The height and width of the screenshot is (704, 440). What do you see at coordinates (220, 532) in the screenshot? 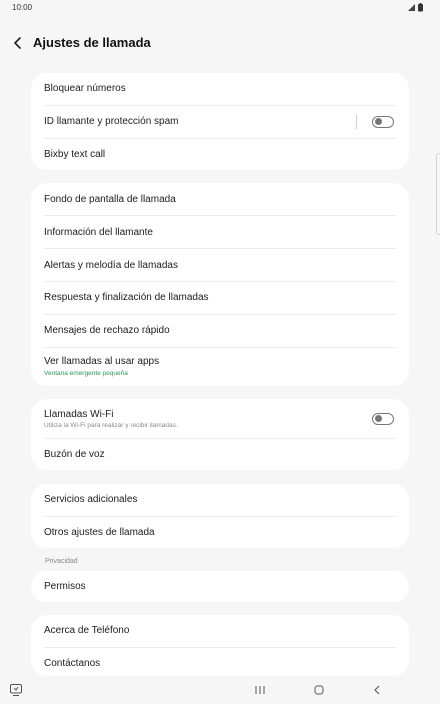
I see `list-item-otros-ajustes: Otros ajustes de llamada` at bounding box center [220, 532].